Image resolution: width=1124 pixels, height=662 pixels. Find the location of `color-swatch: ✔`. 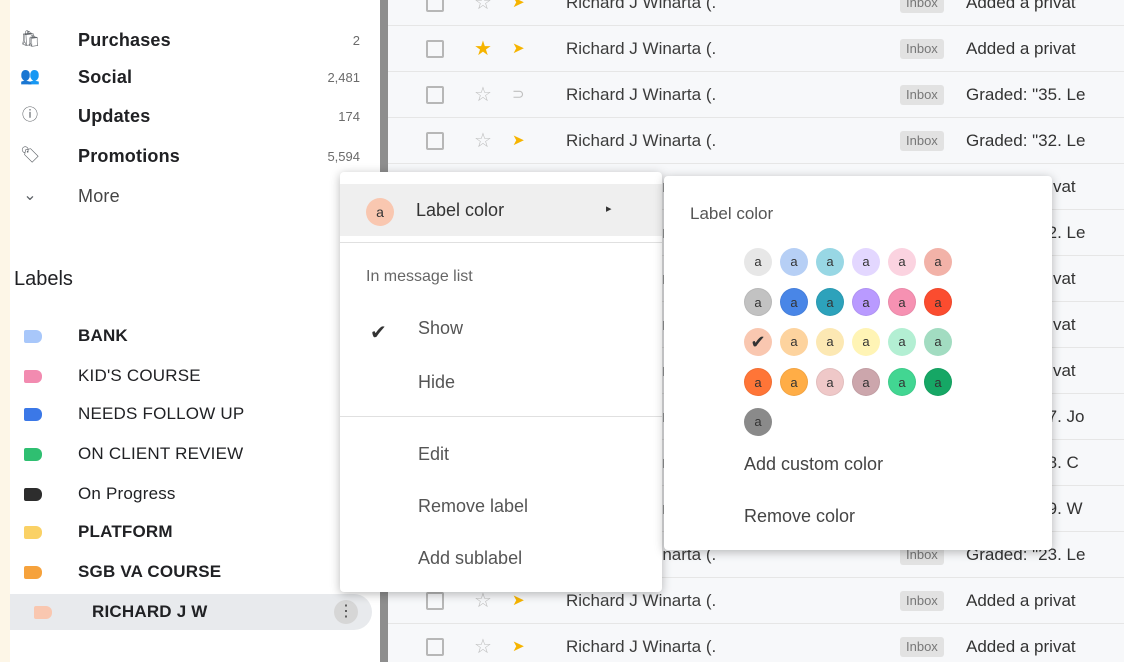

color-swatch: ✔ is located at coordinates (758, 342).